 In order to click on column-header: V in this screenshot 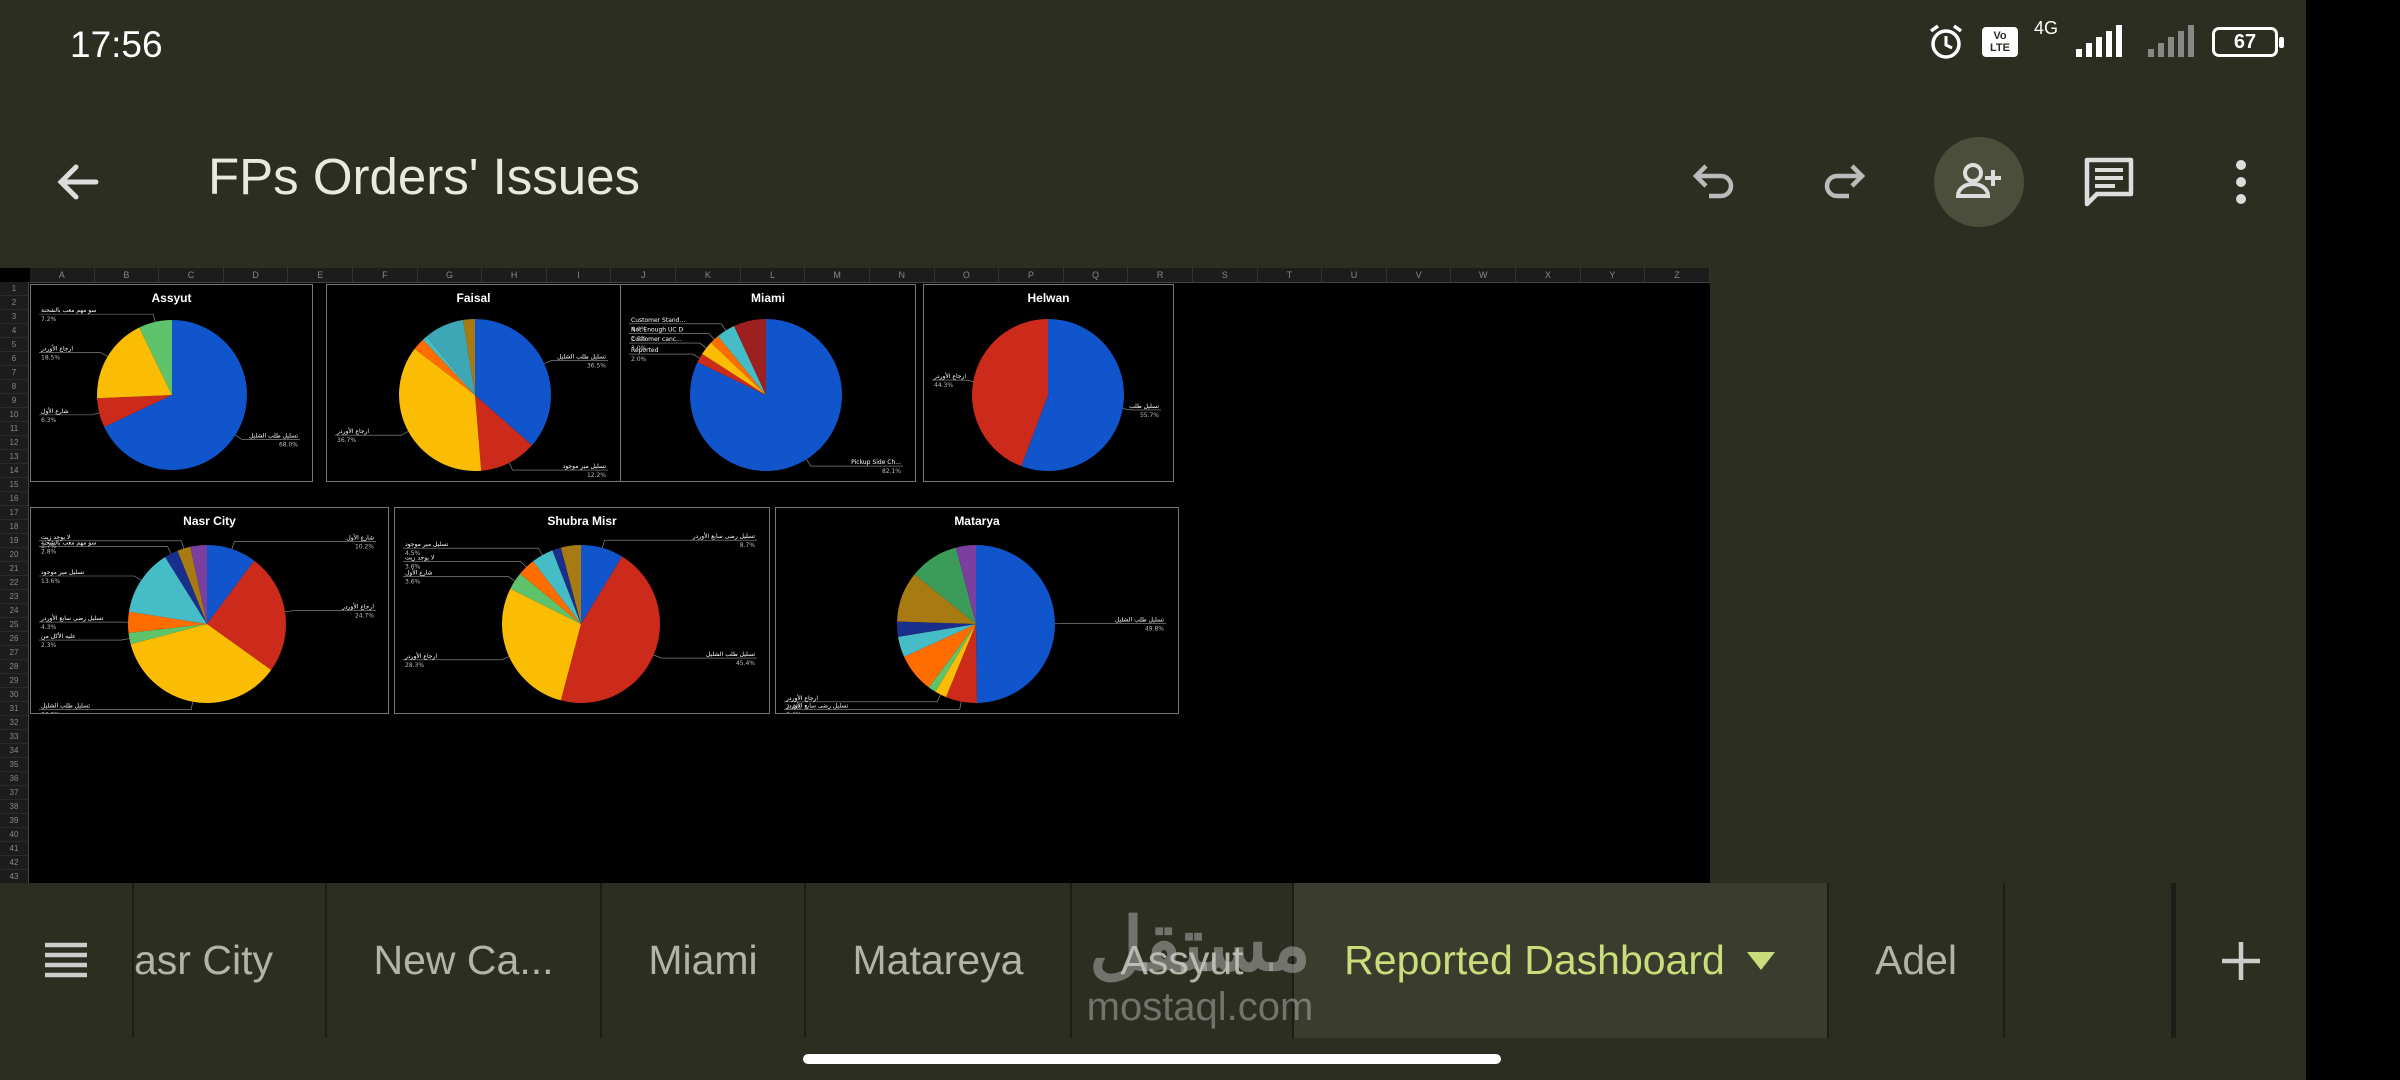, I will do `click(1419, 275)`.